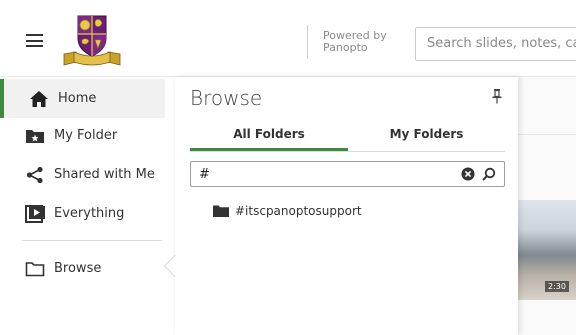 Image resolution: width=576 pixels, height=335 pixels. What do you see at coordinates (489, 174) in the screenshot?
I see `search-icon` at bounding box center [489, 174].